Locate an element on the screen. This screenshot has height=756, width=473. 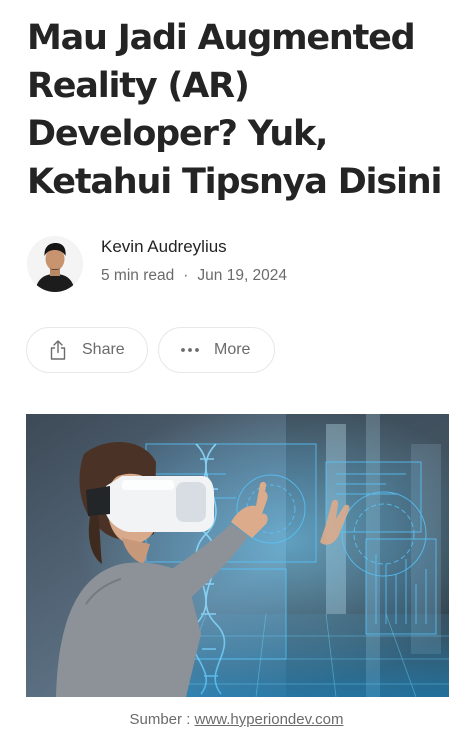
more-button: More is located at coordinates (216, 350).